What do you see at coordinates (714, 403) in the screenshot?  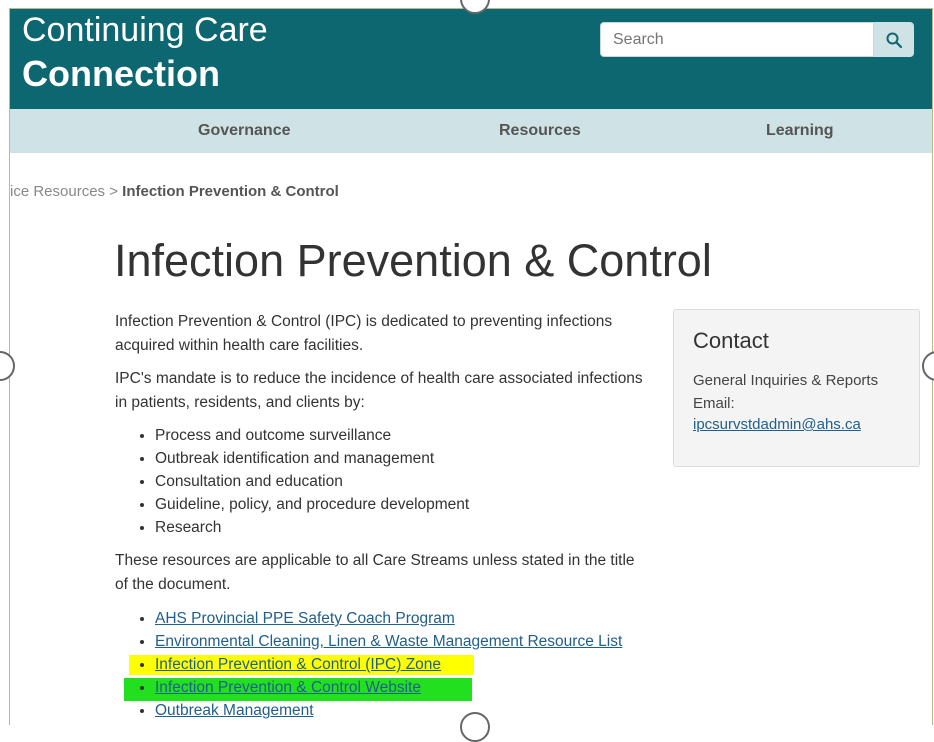 I see `contact-line-email-label: Email:` at bounding box center [714, 403].